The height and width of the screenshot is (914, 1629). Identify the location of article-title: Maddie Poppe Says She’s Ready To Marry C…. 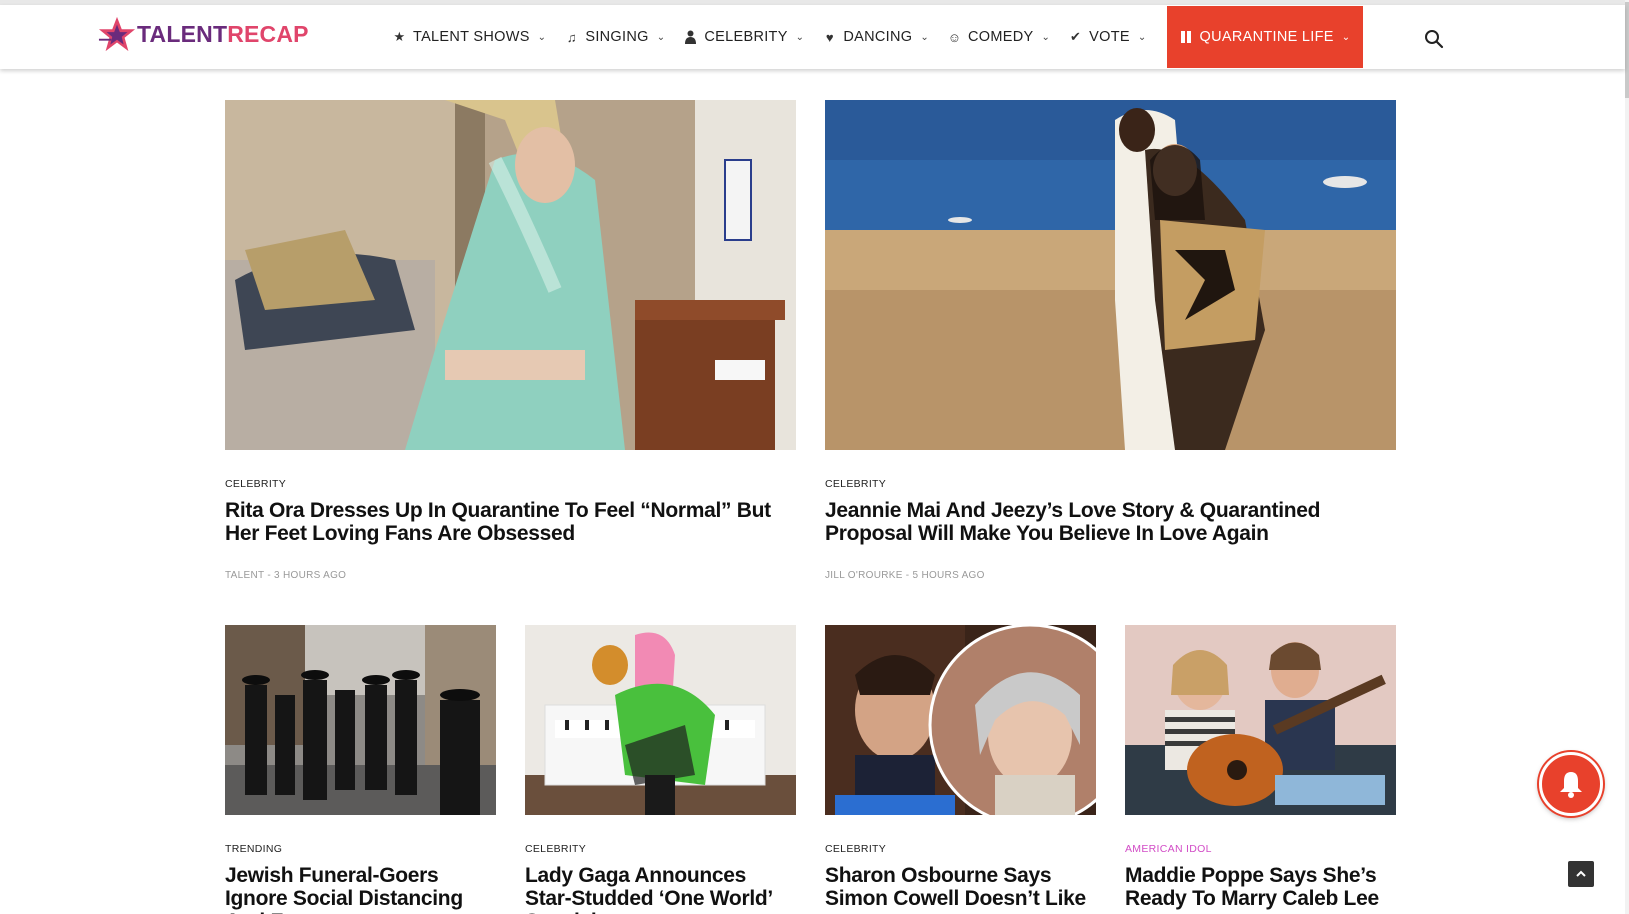
(1261, 887).